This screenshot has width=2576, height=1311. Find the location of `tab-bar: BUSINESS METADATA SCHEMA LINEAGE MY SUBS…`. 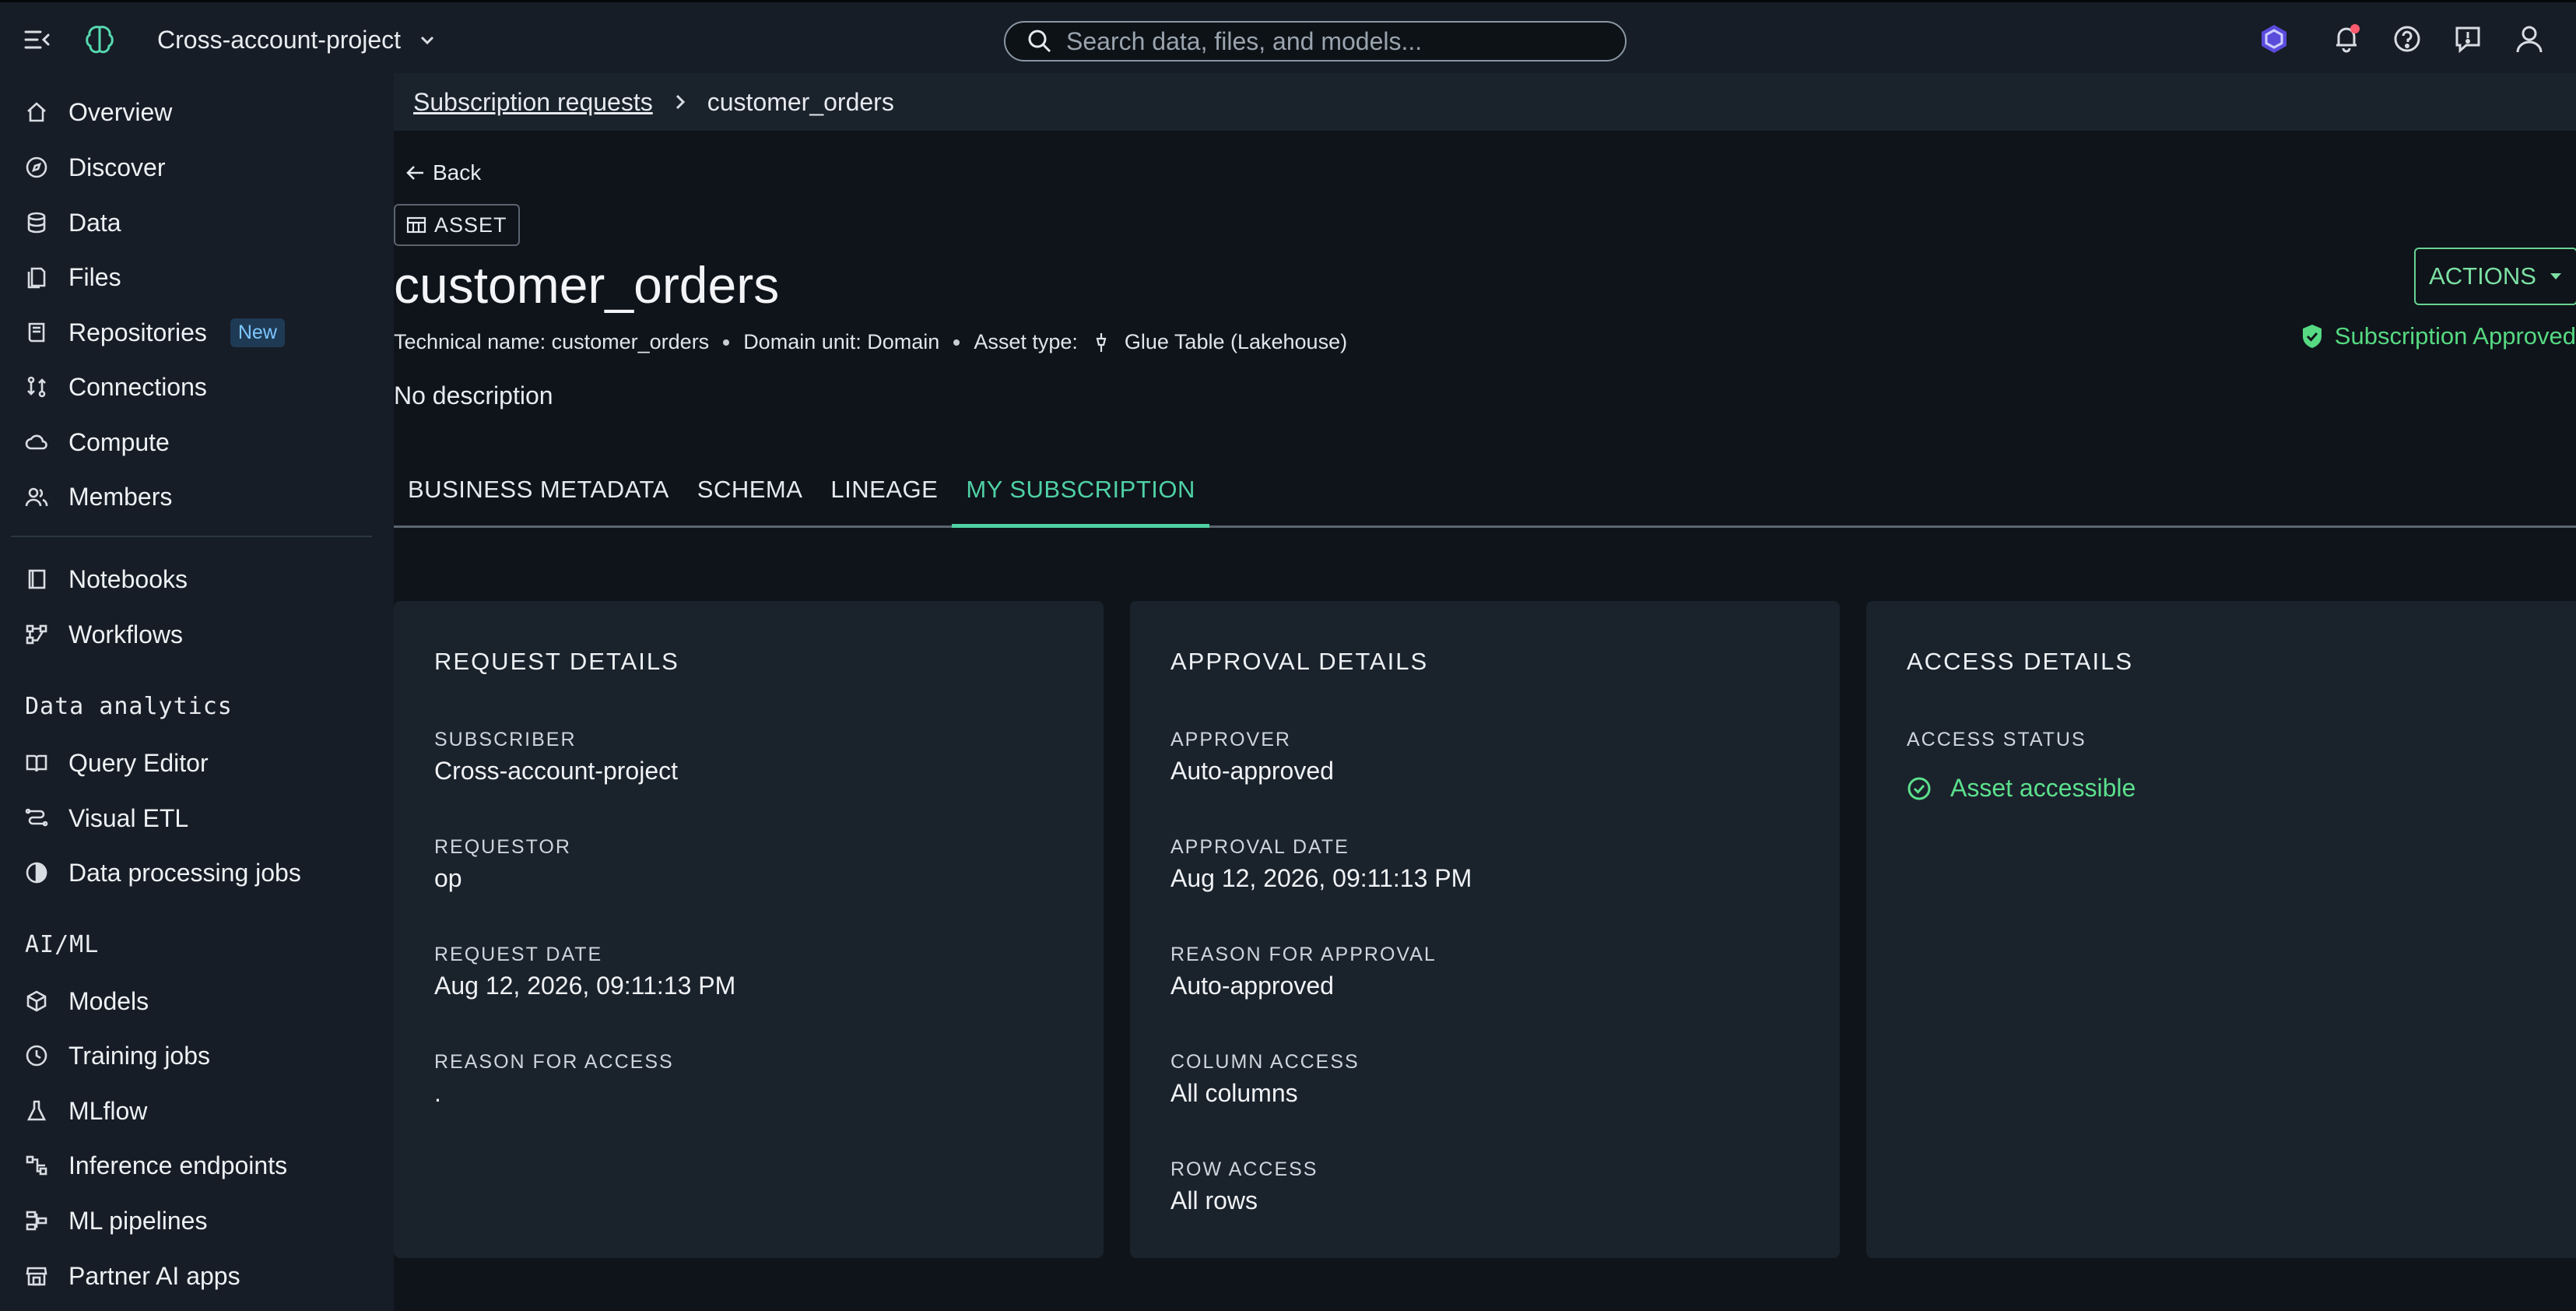

tab-bar: BUSINESS METADATA SCHEMA LINEAGE MY SUBS… is located at coordinates (1485, 492).